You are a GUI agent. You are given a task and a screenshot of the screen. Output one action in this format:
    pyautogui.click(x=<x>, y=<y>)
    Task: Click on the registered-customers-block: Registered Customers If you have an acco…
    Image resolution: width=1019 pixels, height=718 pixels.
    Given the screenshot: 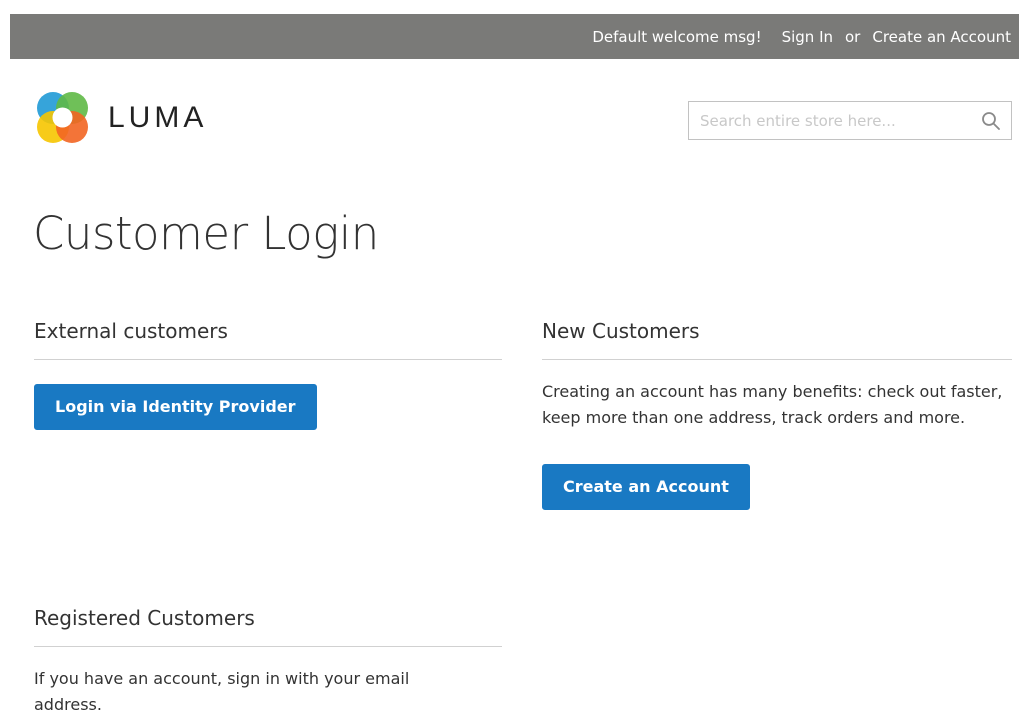 What is the action you would take?
    pyautogui.click(x=268, y=661)
    